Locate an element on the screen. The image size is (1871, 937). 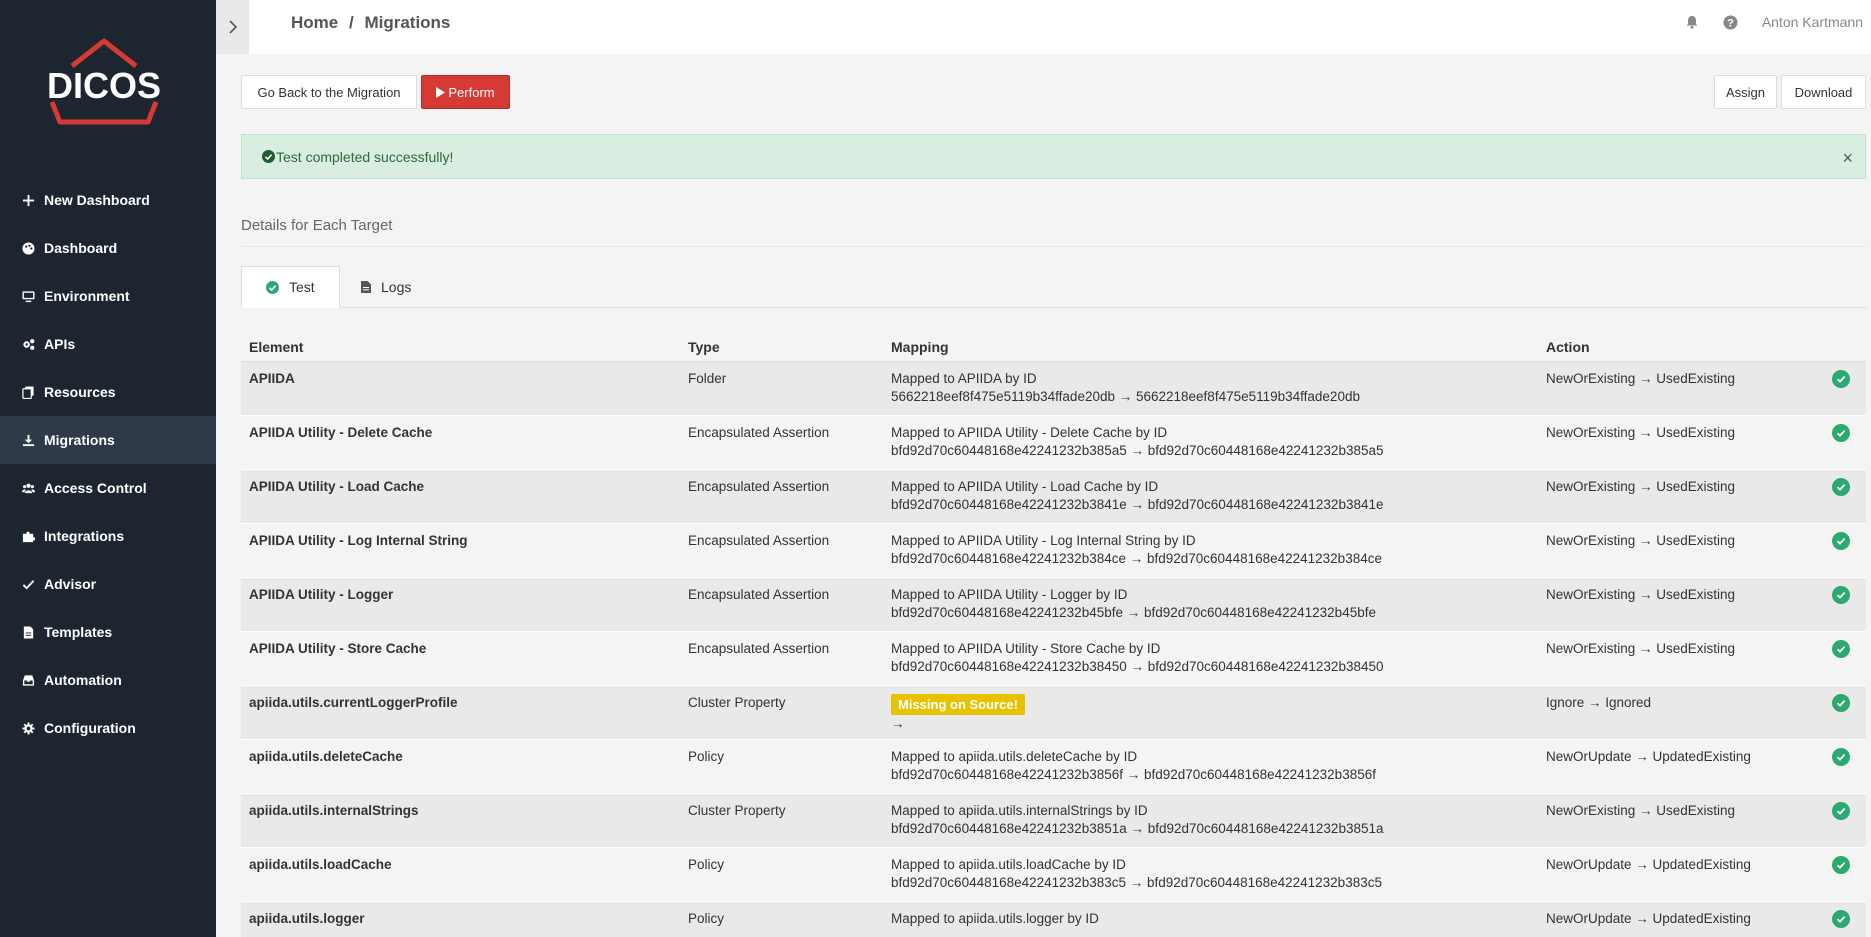
chevron-right-icon is located at coordinates (232, 27).